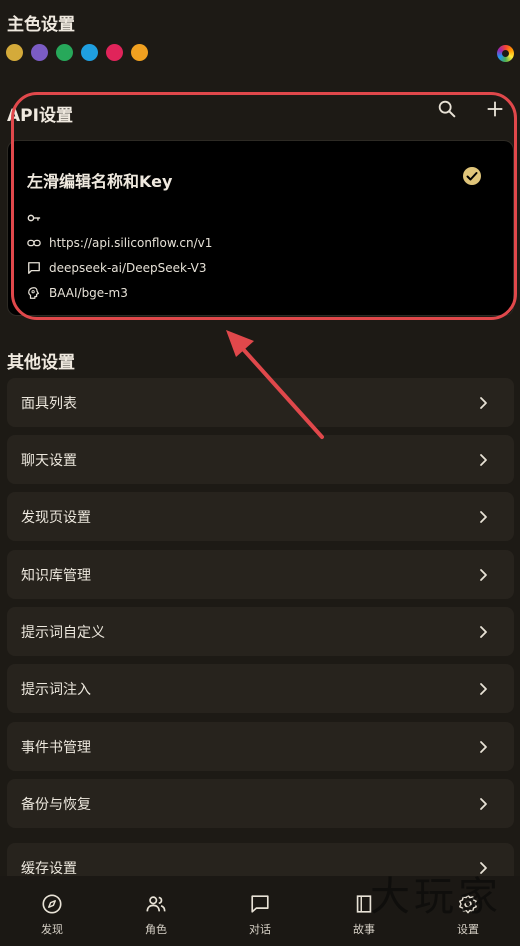 This screenshot has height=946, width=520. Describe the element at coordinates (260, 402) in the screenshot. I see `menu-item-masks: 面具列表` at that location.